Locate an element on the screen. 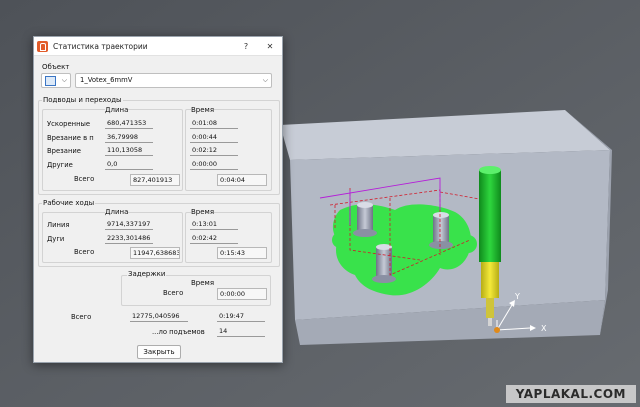 The height and width of the screenshot is (407, 640). working-row-label: Дуги is located at coordinates (56, 239).